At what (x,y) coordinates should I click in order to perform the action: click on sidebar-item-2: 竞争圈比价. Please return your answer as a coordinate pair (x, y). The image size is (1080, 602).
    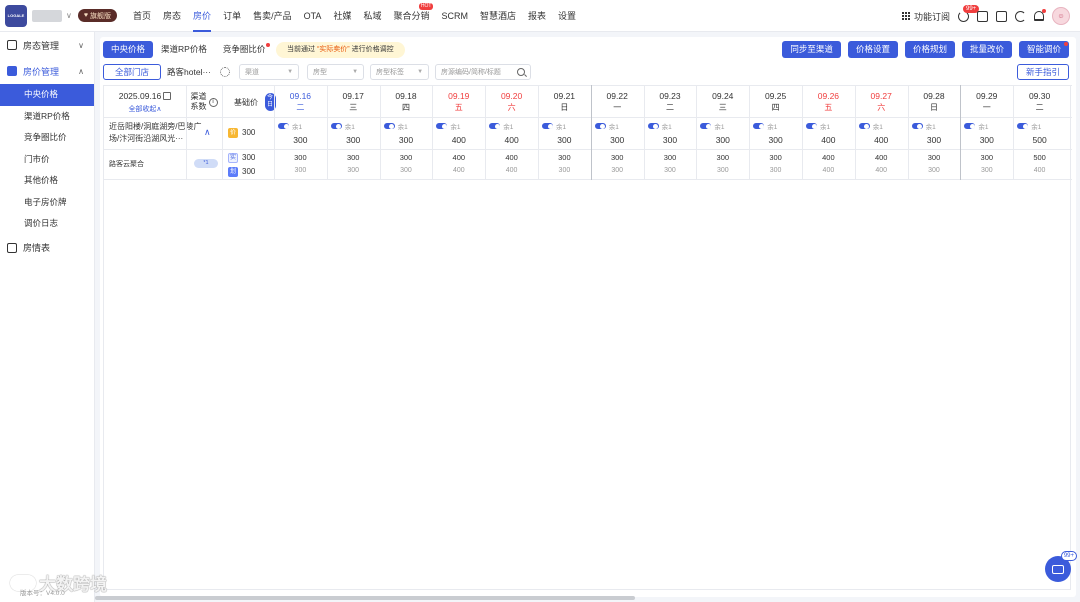
    Looking at the image, I should click on (47, 138).